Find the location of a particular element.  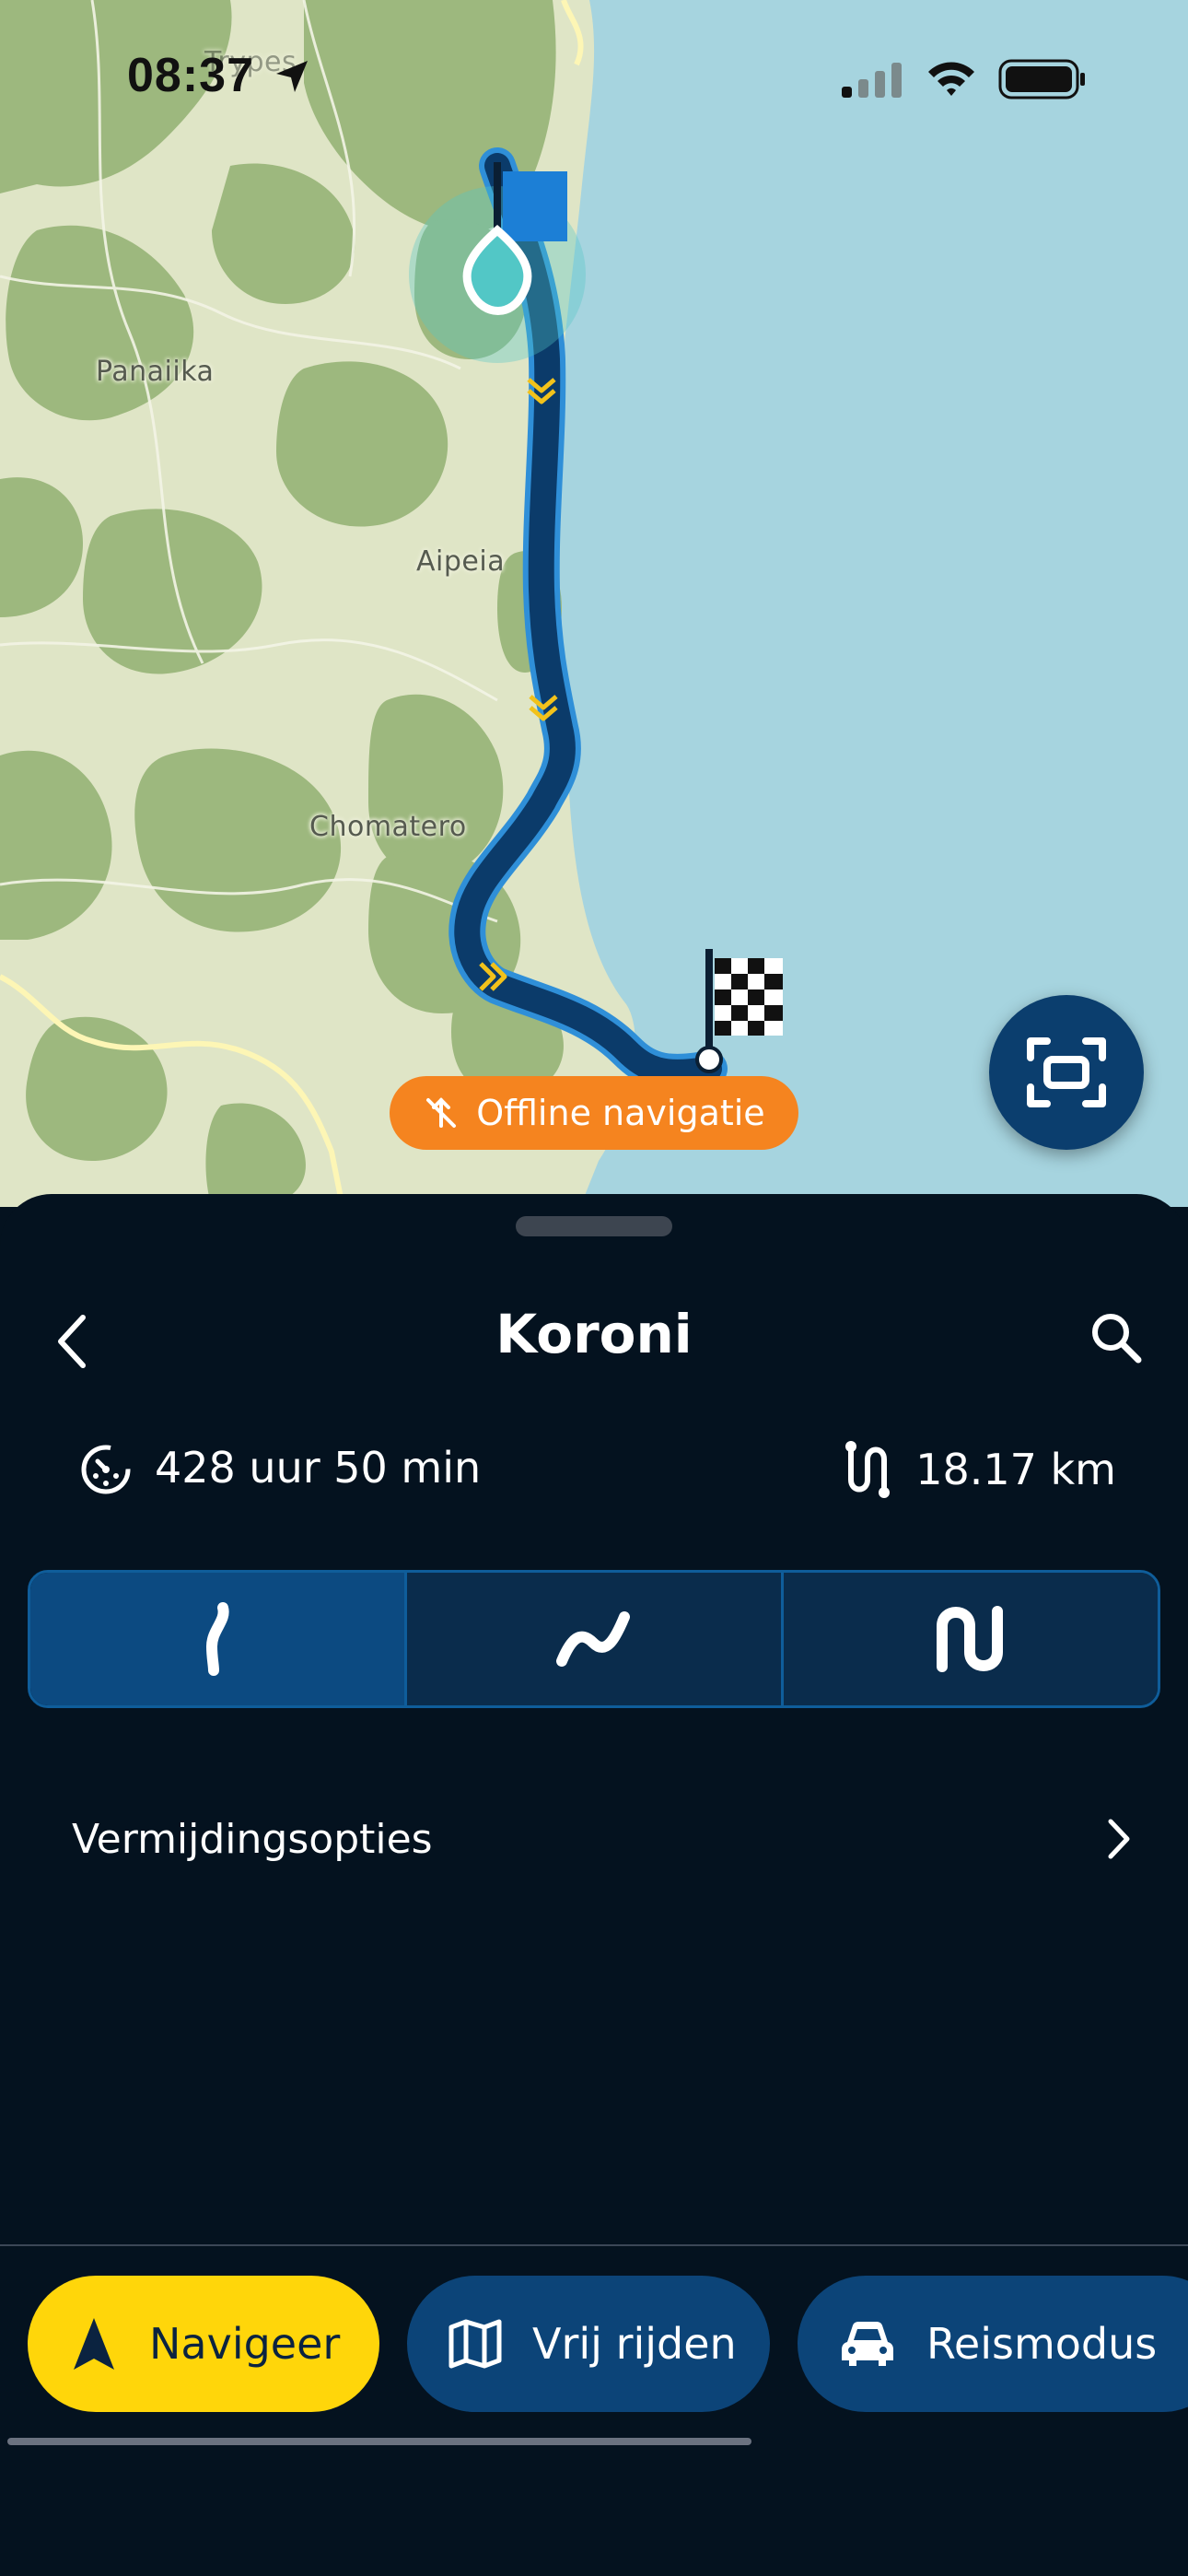

route-straight-icon is located at coordinates (217, 1639).